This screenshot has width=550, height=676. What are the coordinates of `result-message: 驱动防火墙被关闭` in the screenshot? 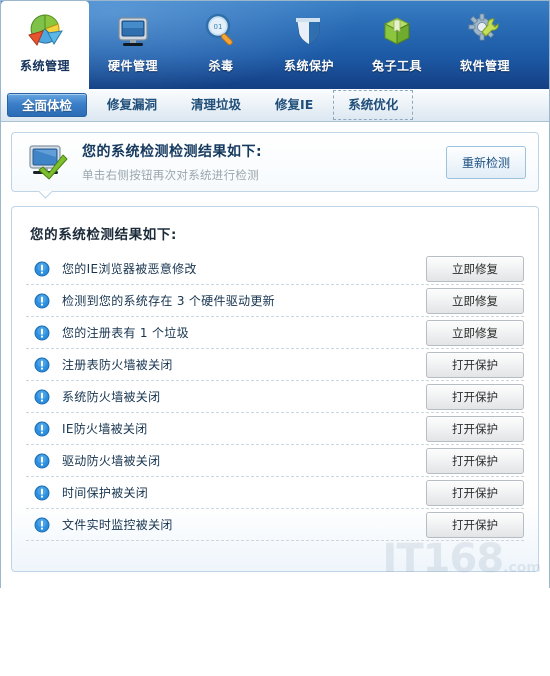 It's located at (111, 461).